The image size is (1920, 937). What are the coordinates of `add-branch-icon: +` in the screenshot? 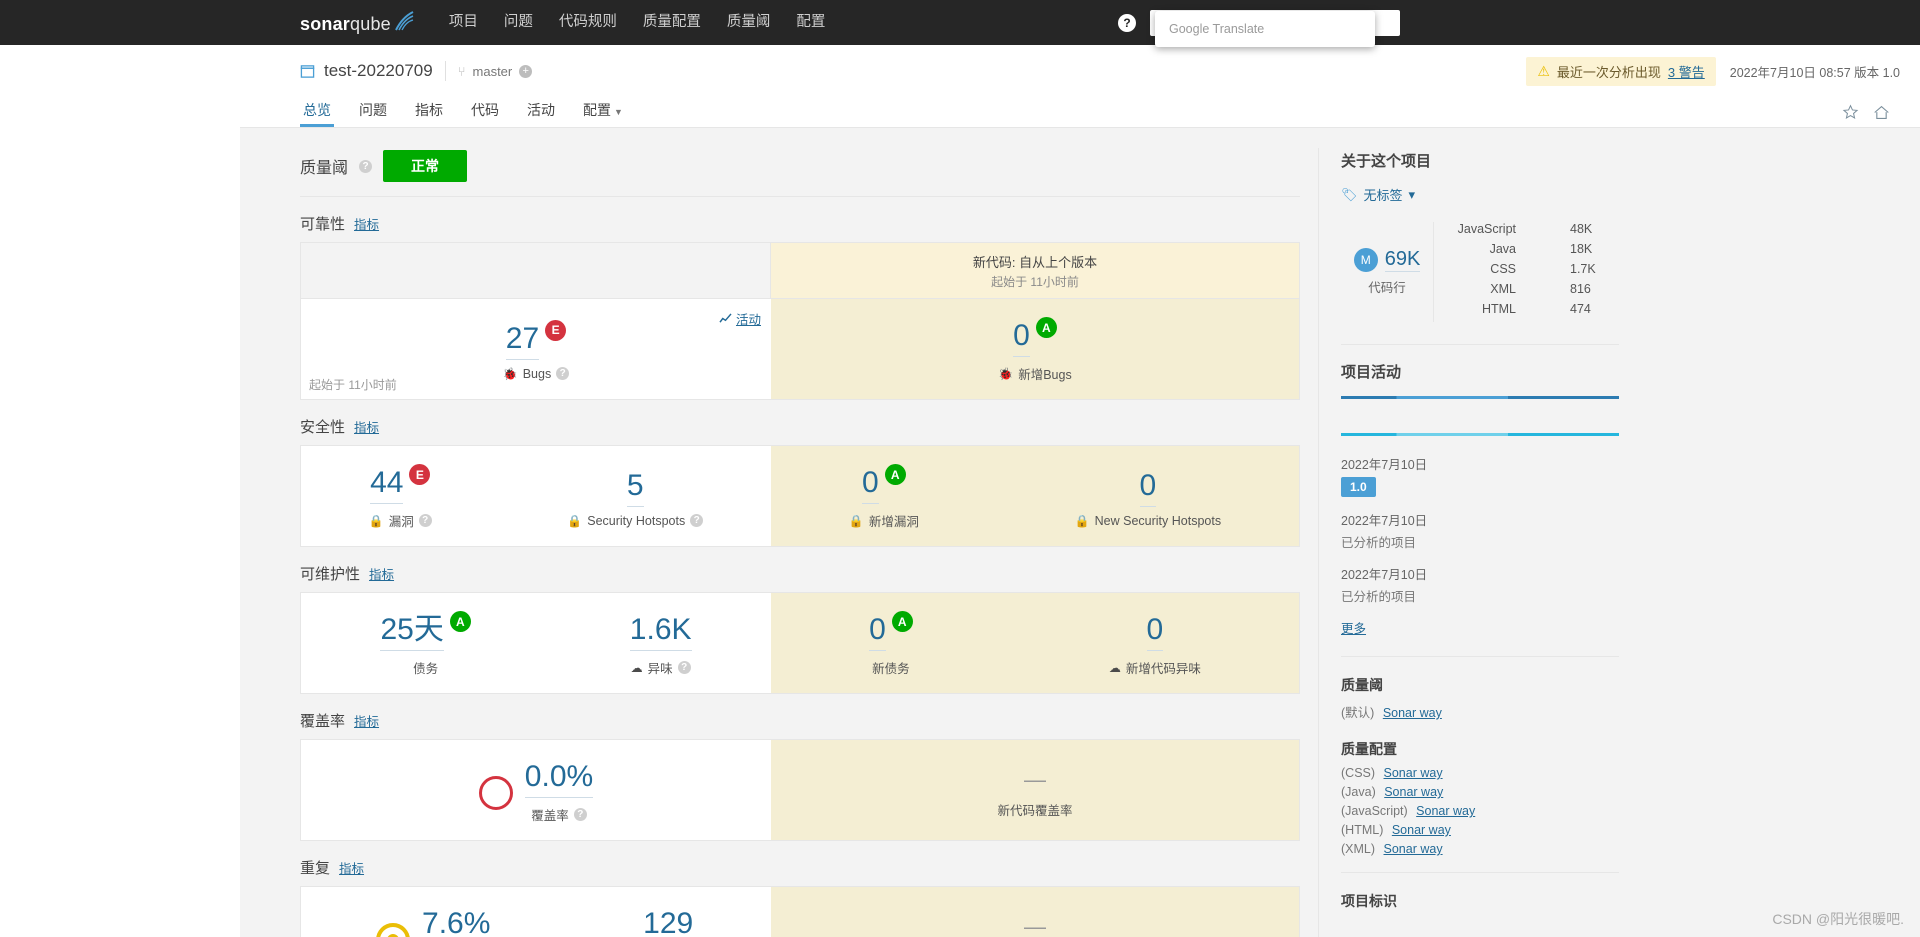 It's located at (526, 71).